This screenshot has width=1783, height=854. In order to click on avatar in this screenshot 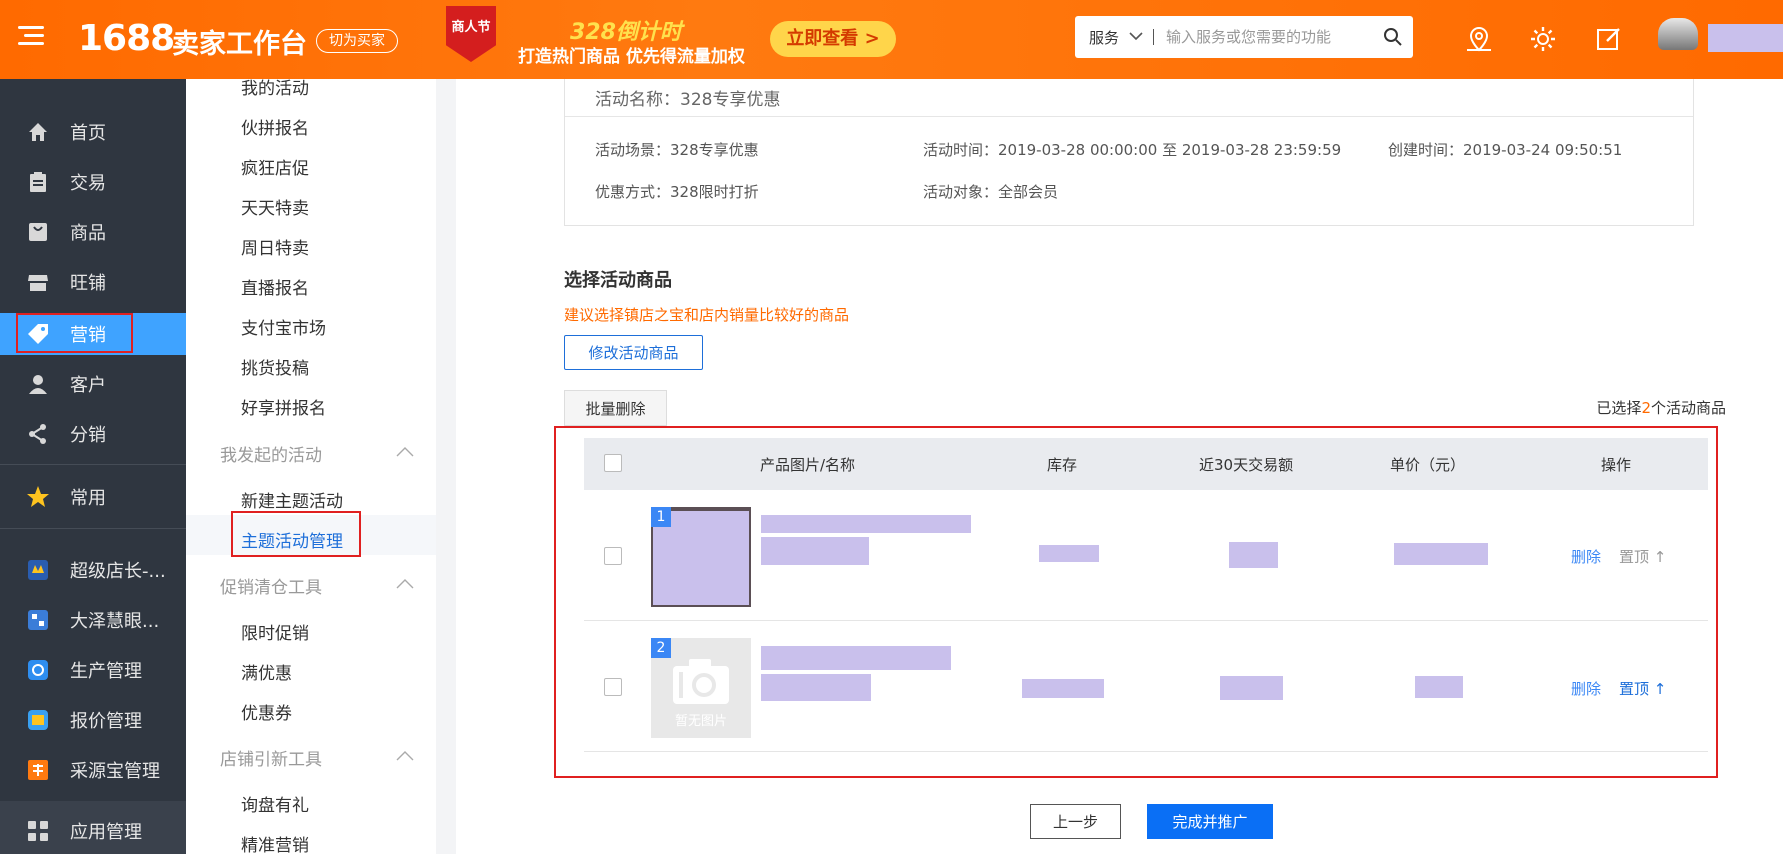, I will do `click(1678, 34)`.